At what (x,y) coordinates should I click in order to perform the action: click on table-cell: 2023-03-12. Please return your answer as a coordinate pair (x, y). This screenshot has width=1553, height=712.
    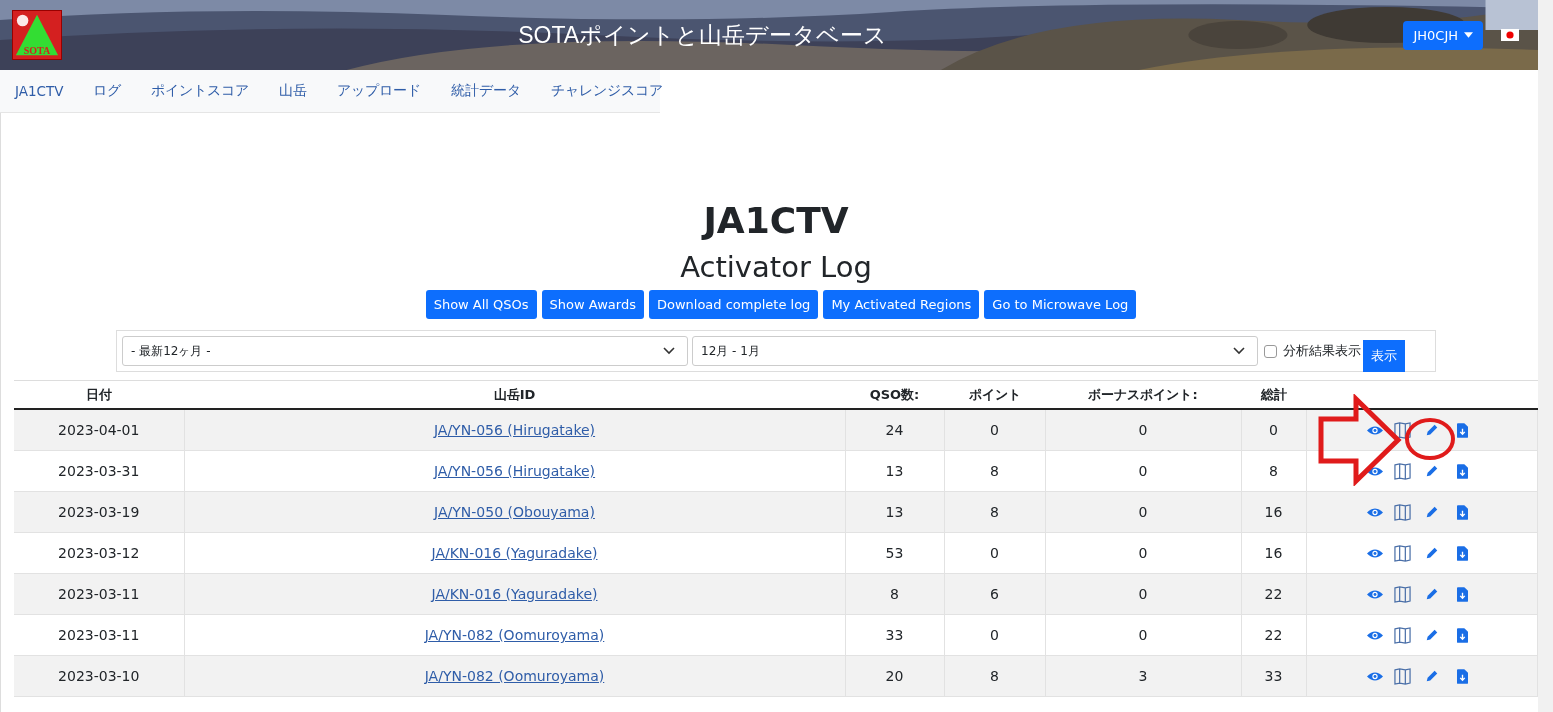
    Looking at the image, I should click on (99, 553).